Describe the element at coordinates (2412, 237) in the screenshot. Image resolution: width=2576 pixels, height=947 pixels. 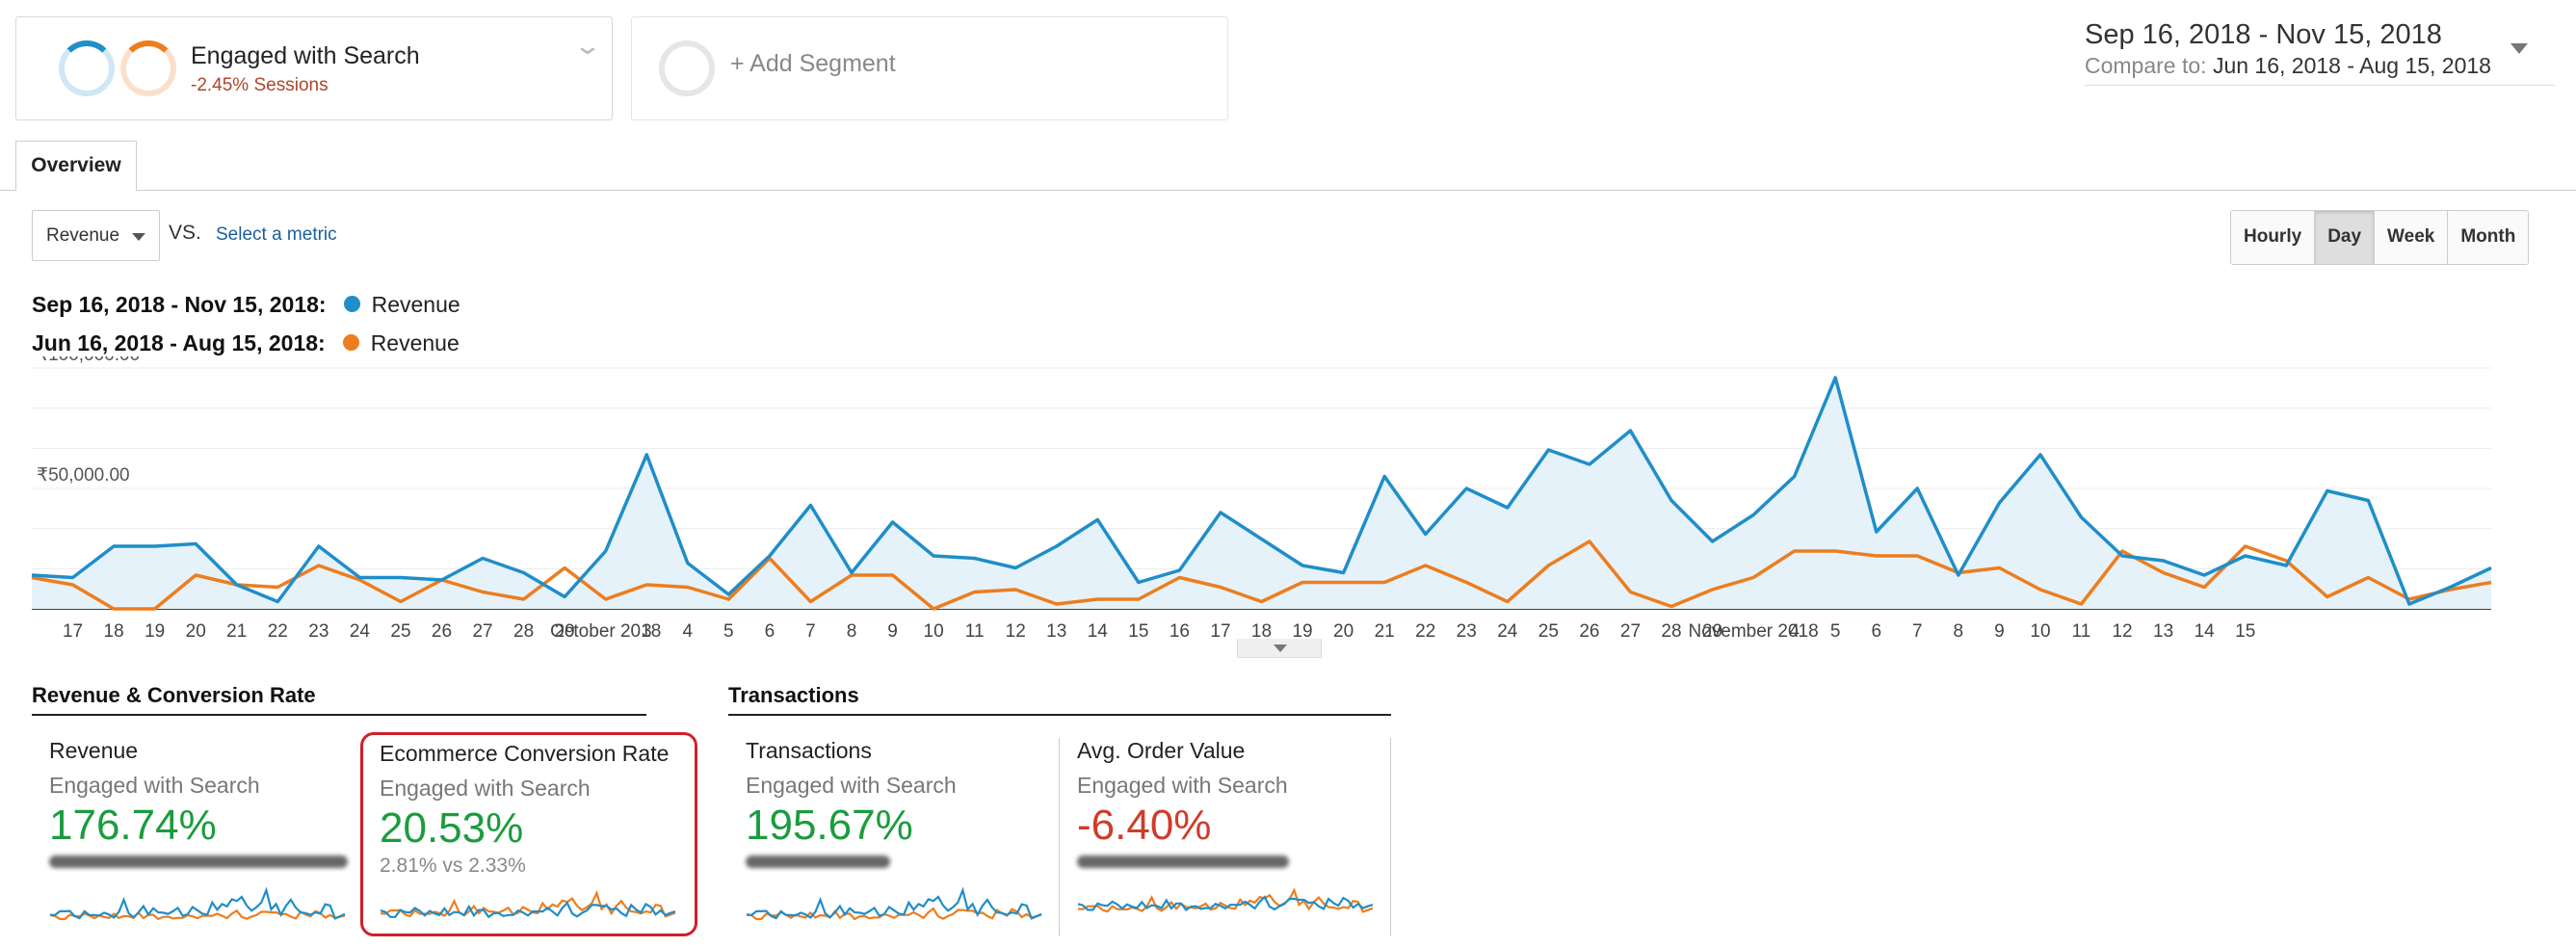
I see `granularity-week-button: Week` at that location.